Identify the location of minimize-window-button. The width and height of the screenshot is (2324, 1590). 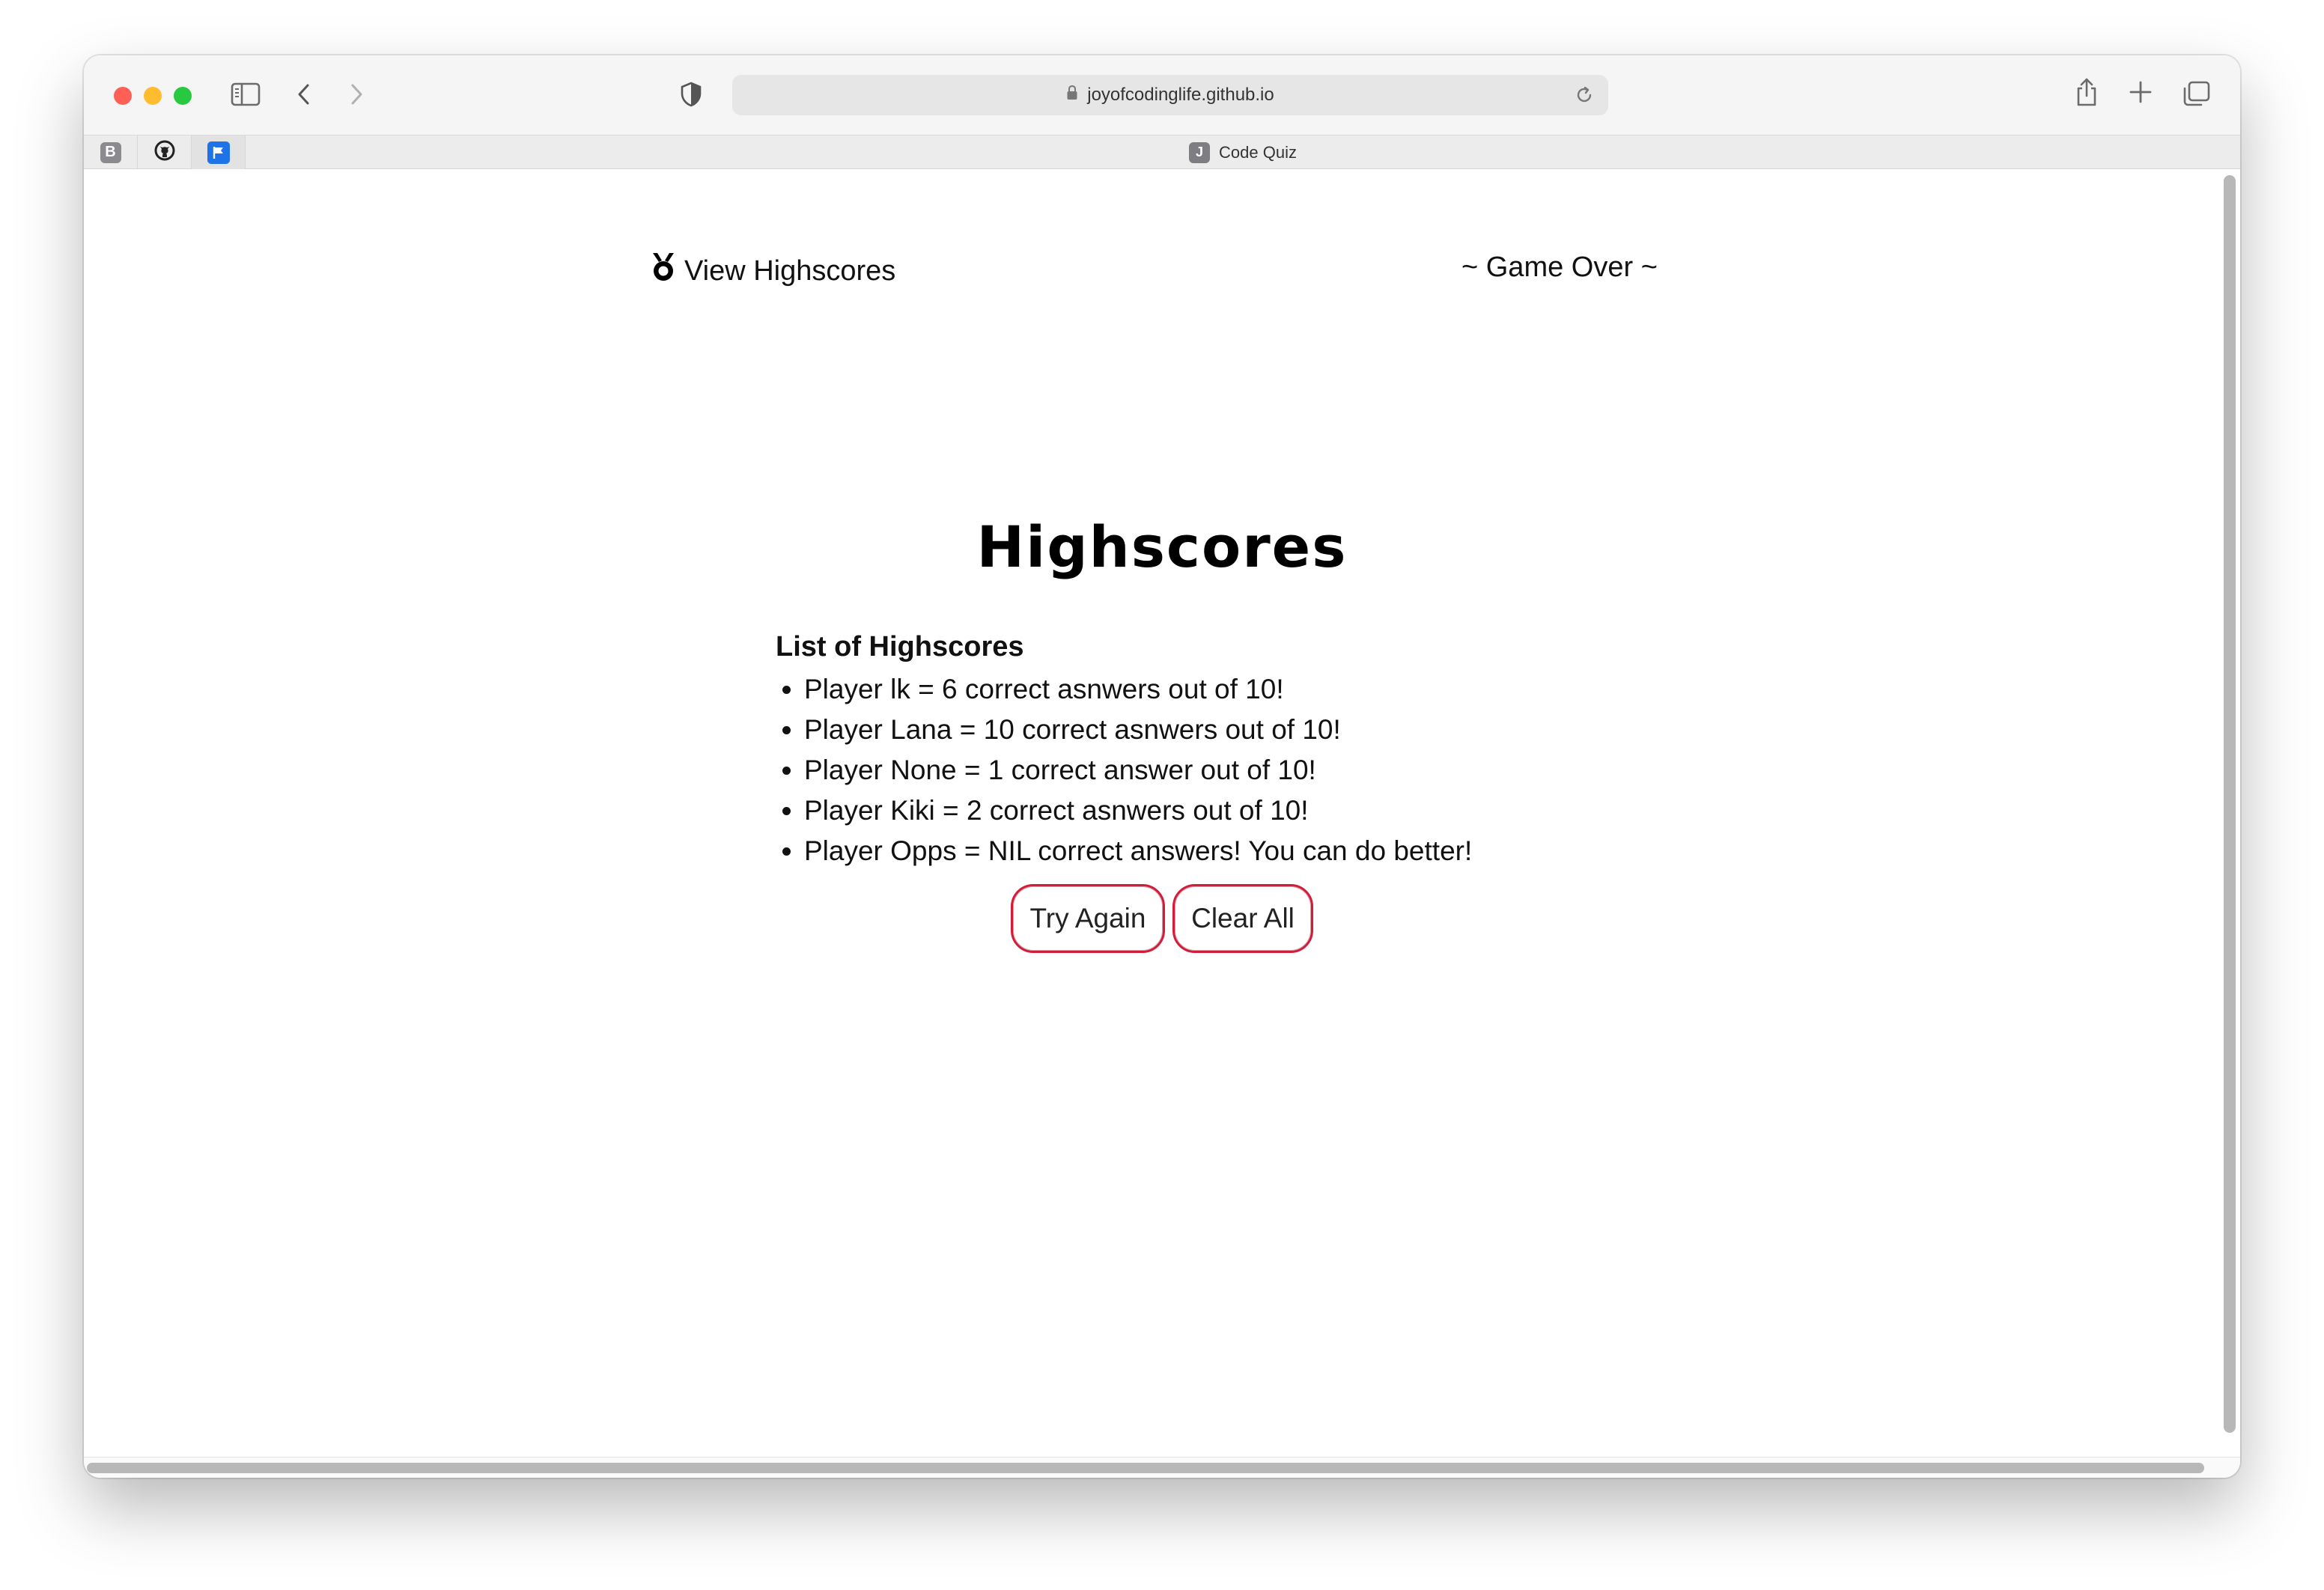
(153, 96).